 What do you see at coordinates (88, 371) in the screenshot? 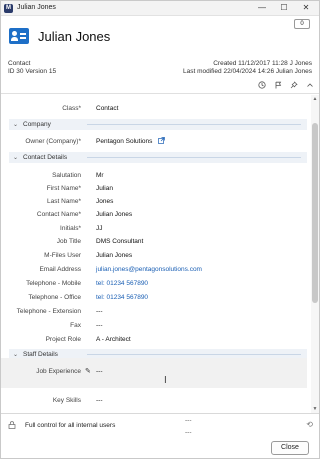
I see `pencil-icon: ✎` at bounding box center [88, 371].